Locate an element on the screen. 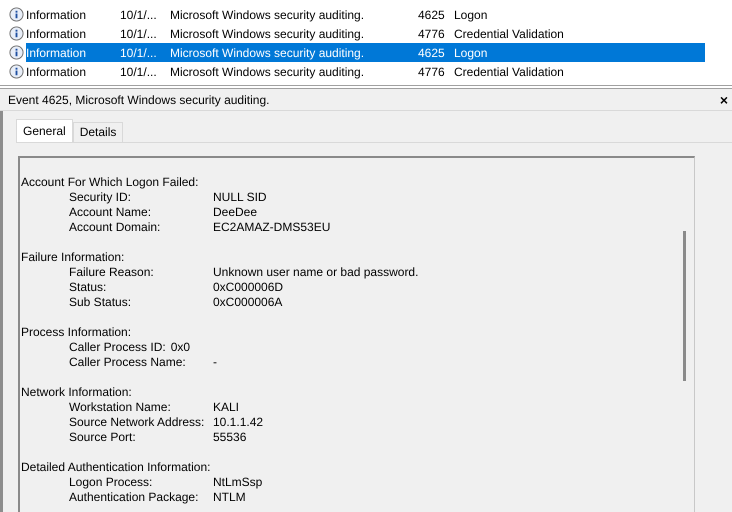 The width and height of the screenshot is (732, 512). field-label: Failure Reason: is located at coordinates (112, 272).